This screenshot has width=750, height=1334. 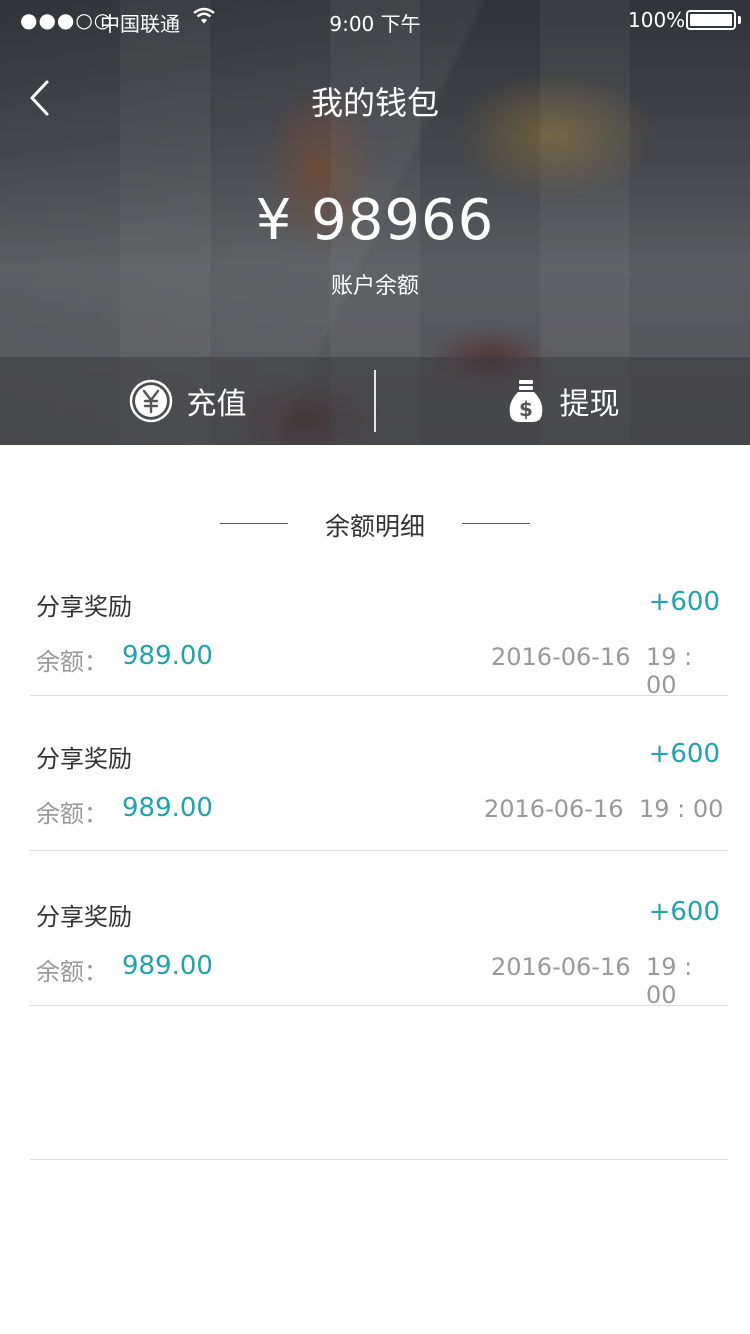 What do you see at coordinates (379, 1159) in the screenshot?
I see `list-divider` at bounding box center [379, 1159].